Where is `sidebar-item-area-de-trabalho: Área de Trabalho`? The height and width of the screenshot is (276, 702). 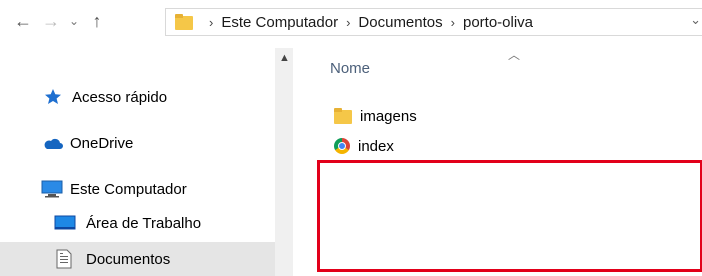
sidebar-item-area-de-trabalho: Área de Trabalho is located at coordinates (137, 223).